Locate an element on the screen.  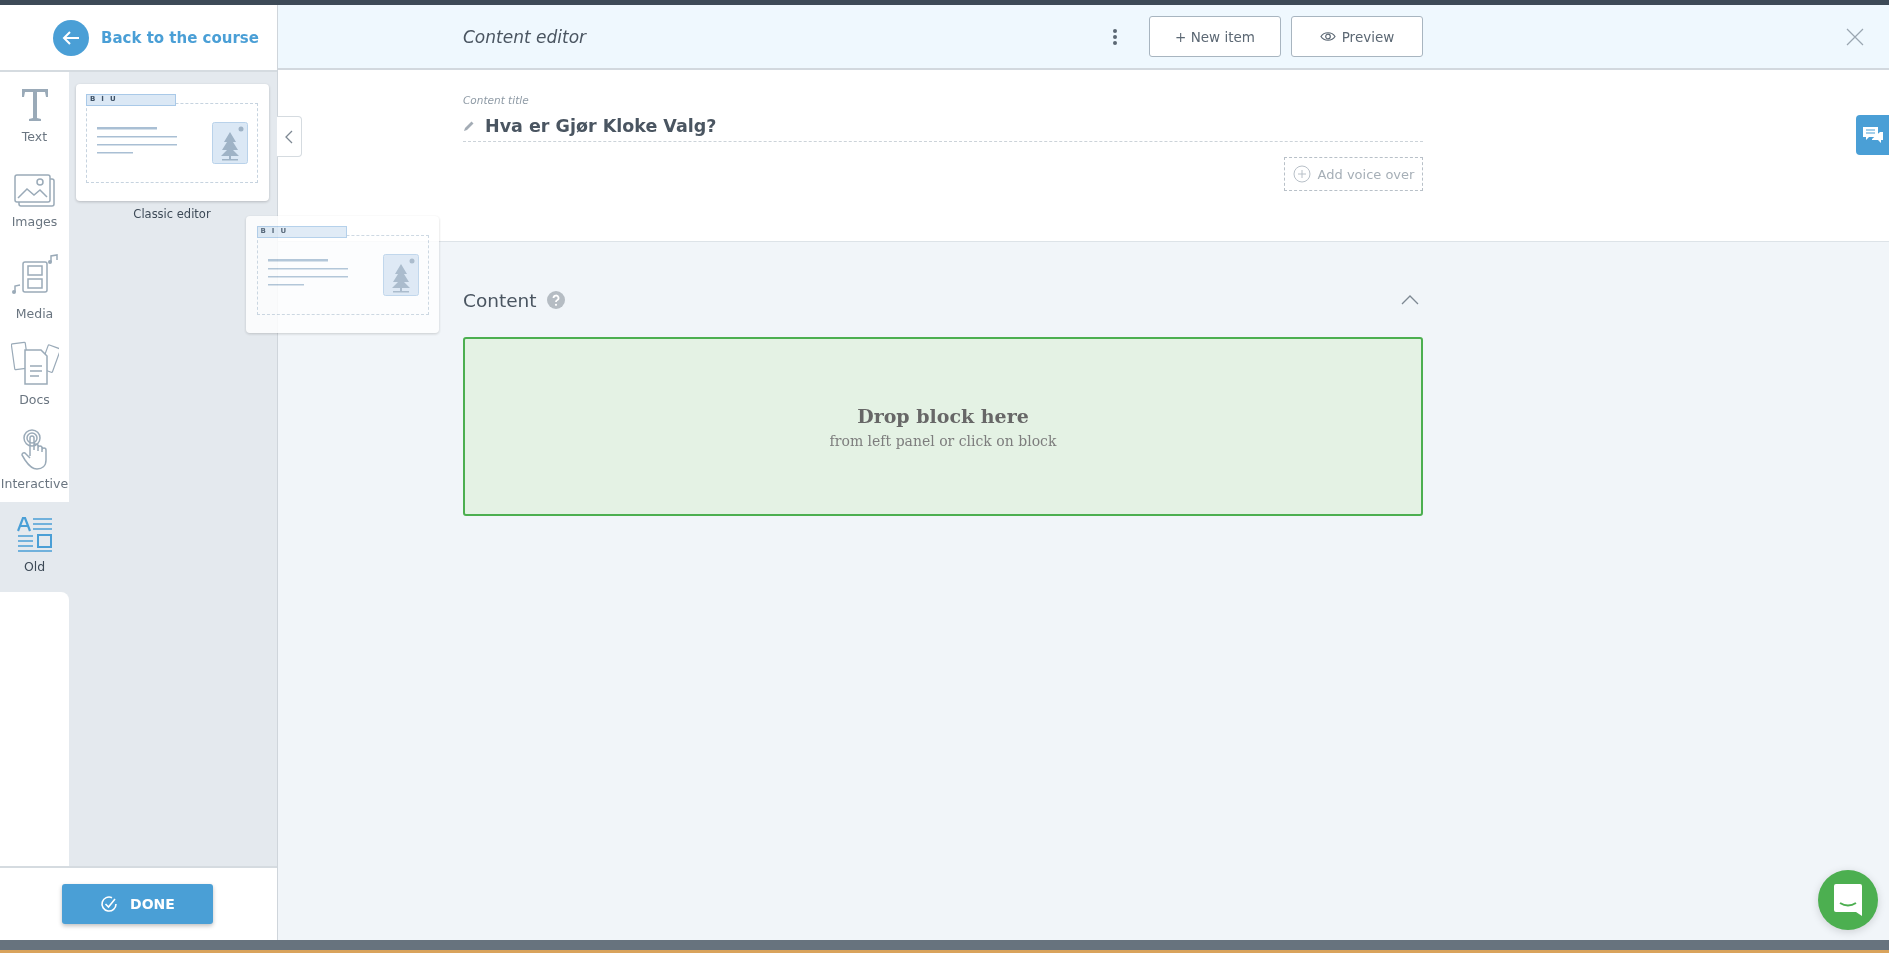
images-icon is located at coordinates (34, 190).